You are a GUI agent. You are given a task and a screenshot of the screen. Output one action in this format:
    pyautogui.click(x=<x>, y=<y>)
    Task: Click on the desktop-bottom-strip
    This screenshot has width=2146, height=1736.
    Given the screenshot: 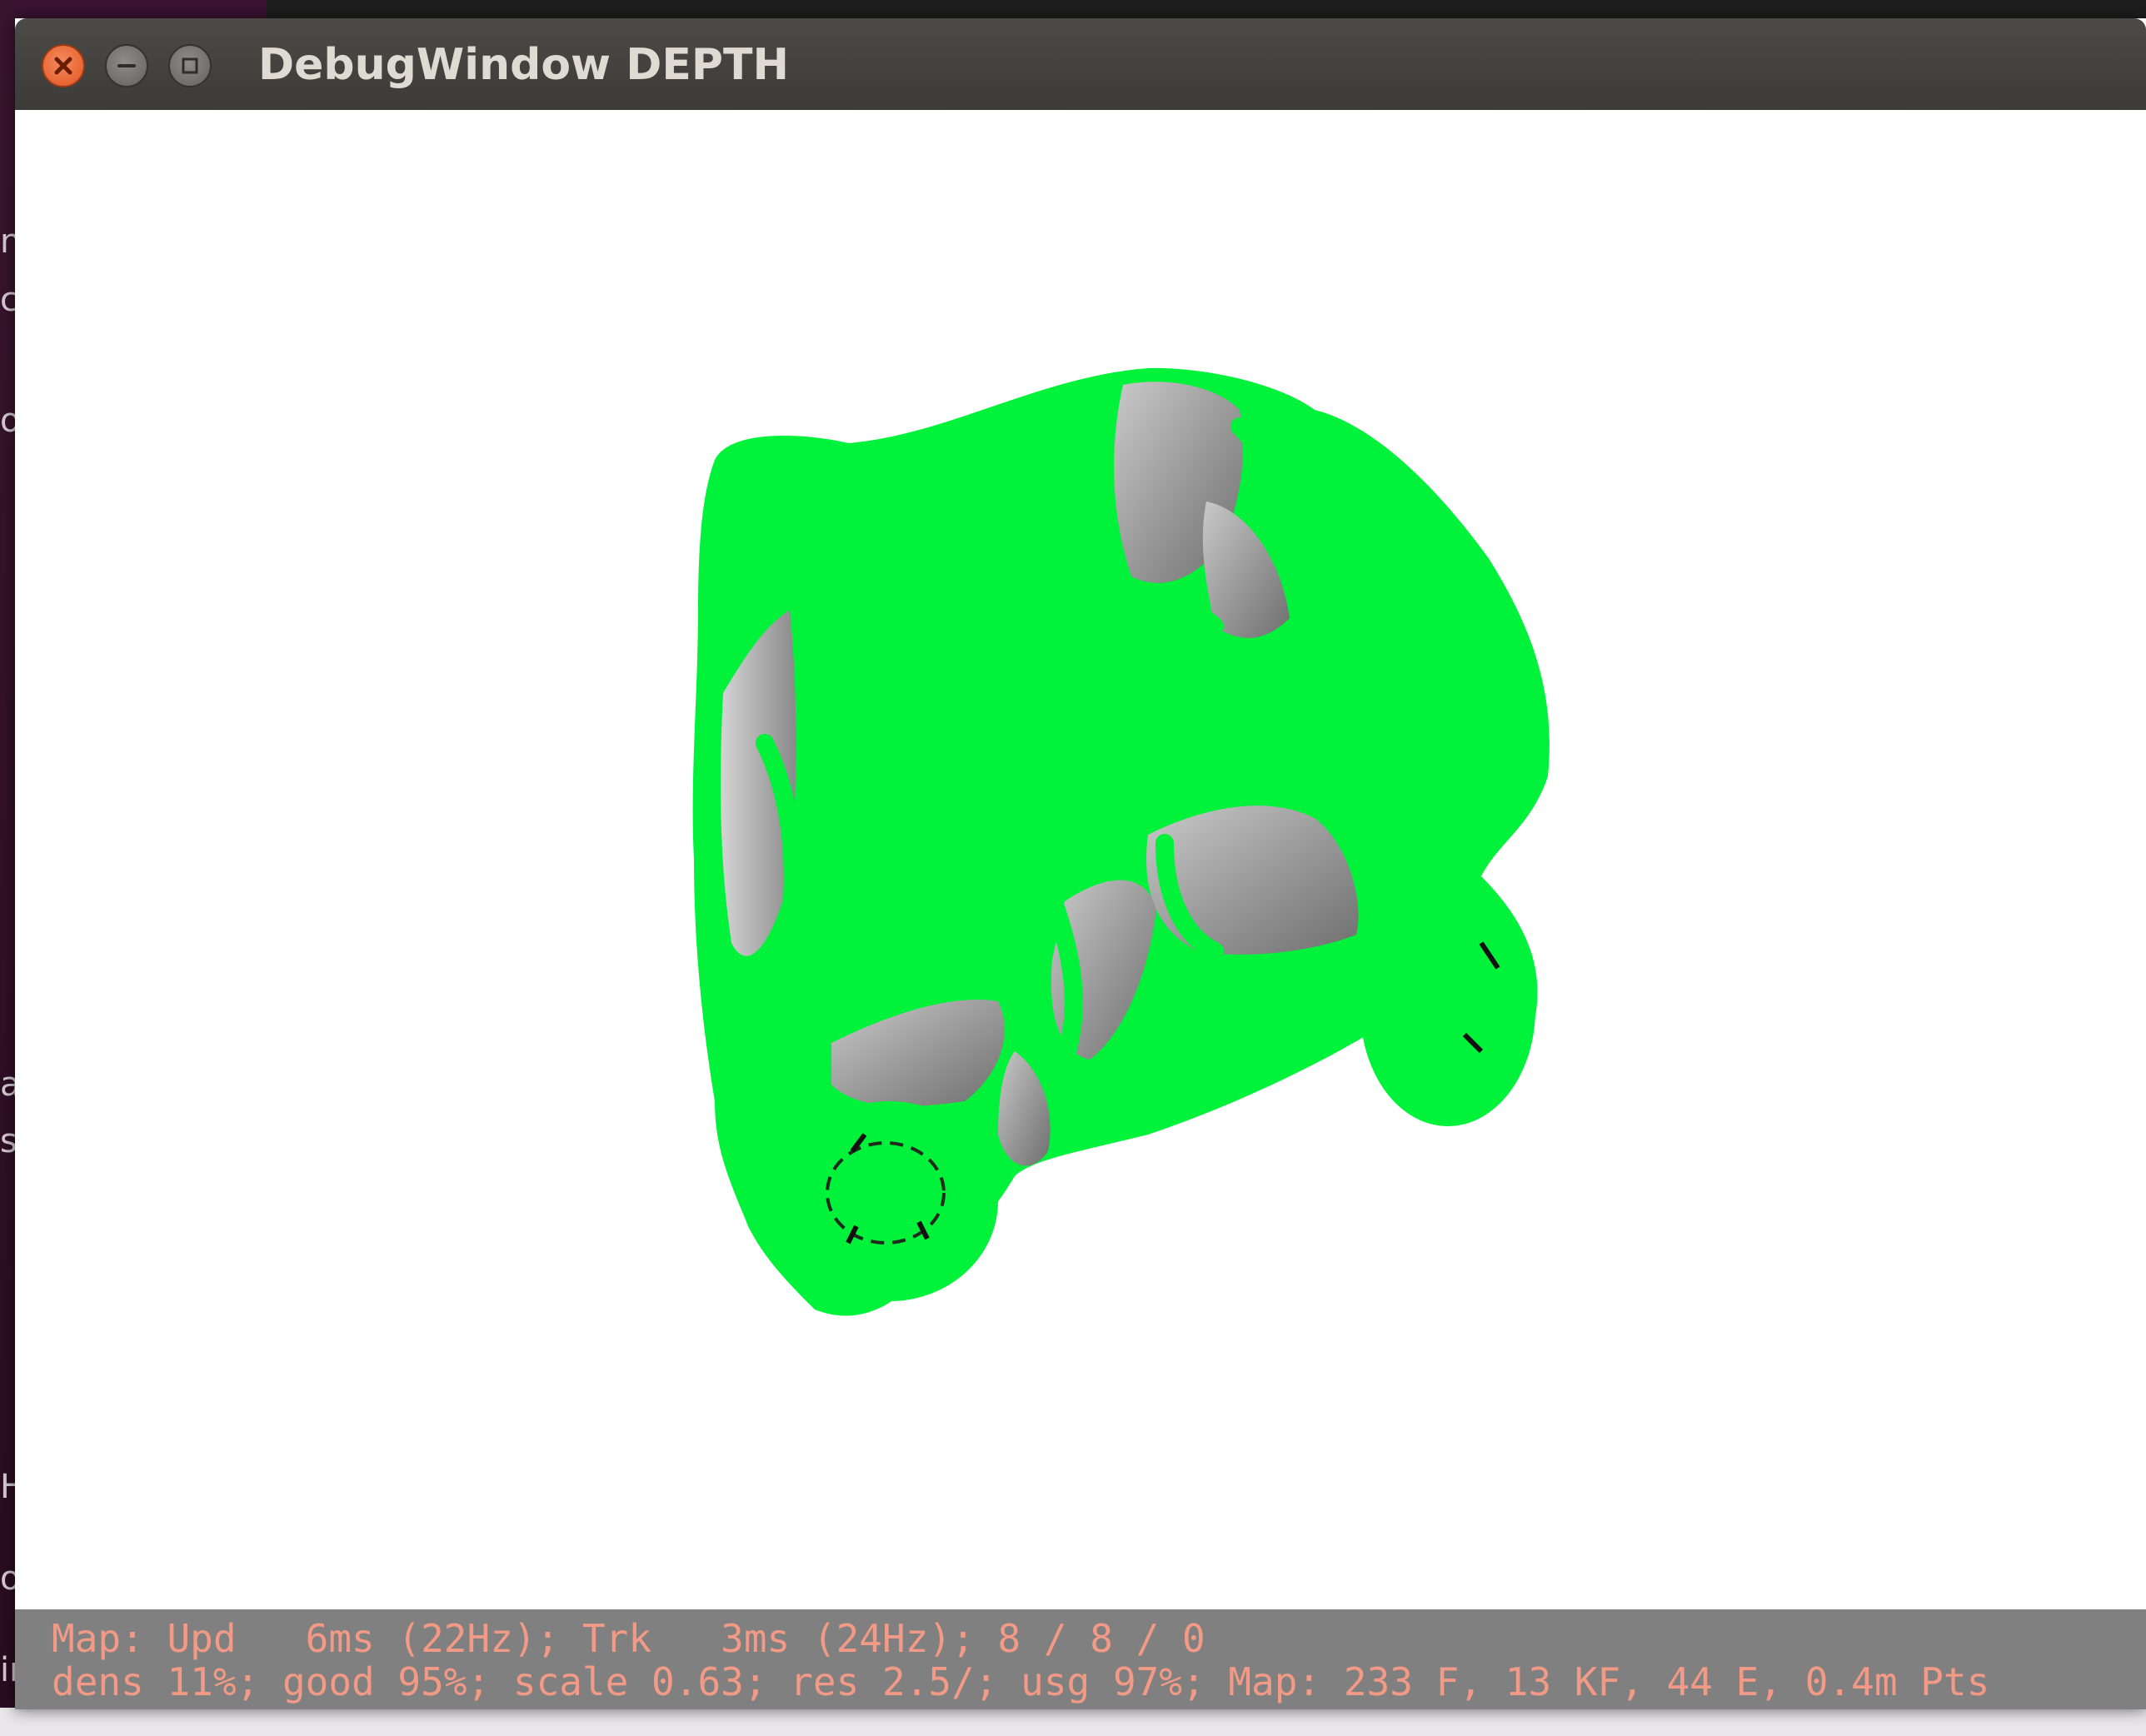 What is the action you would take?
    pyautogui.click(x=1073, y=1722)
    